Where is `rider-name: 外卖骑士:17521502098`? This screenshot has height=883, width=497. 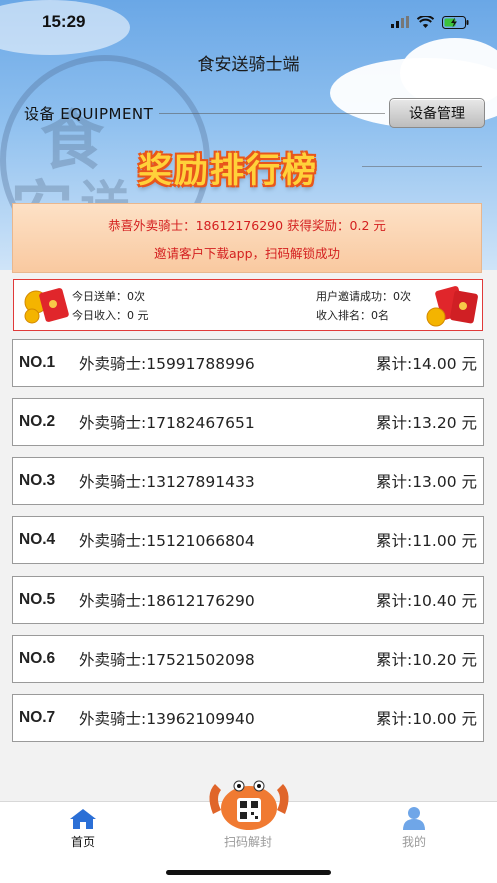
rider-name: 外卖骑士:17521502098 is located at coordinates (167, 660).